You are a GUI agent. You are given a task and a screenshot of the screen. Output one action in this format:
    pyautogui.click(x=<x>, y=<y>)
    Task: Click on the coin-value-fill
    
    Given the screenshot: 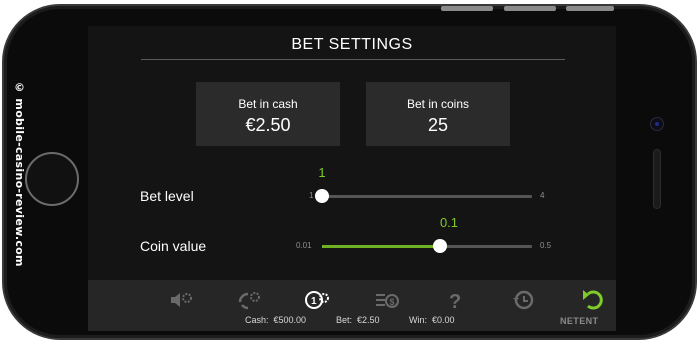 What is the action you would take?
    pyautogui.click(x=381, y=246)
    